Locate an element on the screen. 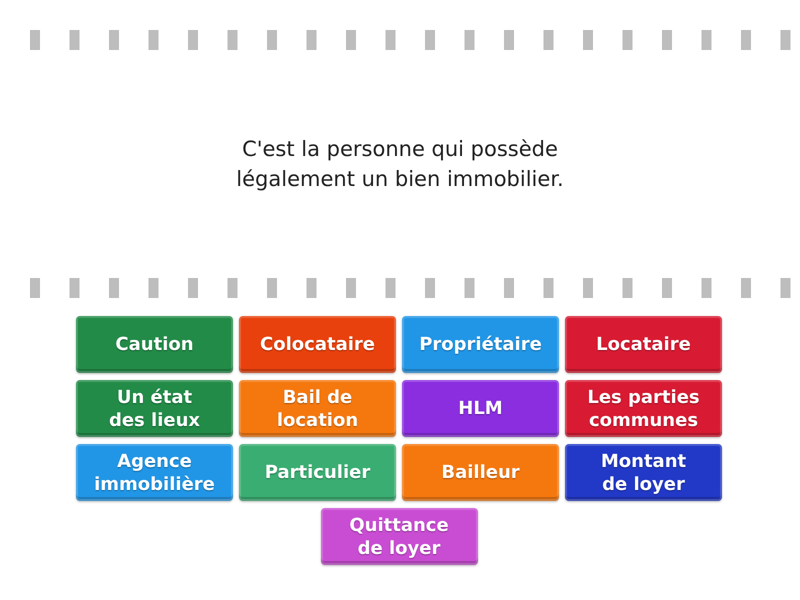 This screenshot has width=800, height=600. word-tile: HLM is located at coordinates (480, 408).